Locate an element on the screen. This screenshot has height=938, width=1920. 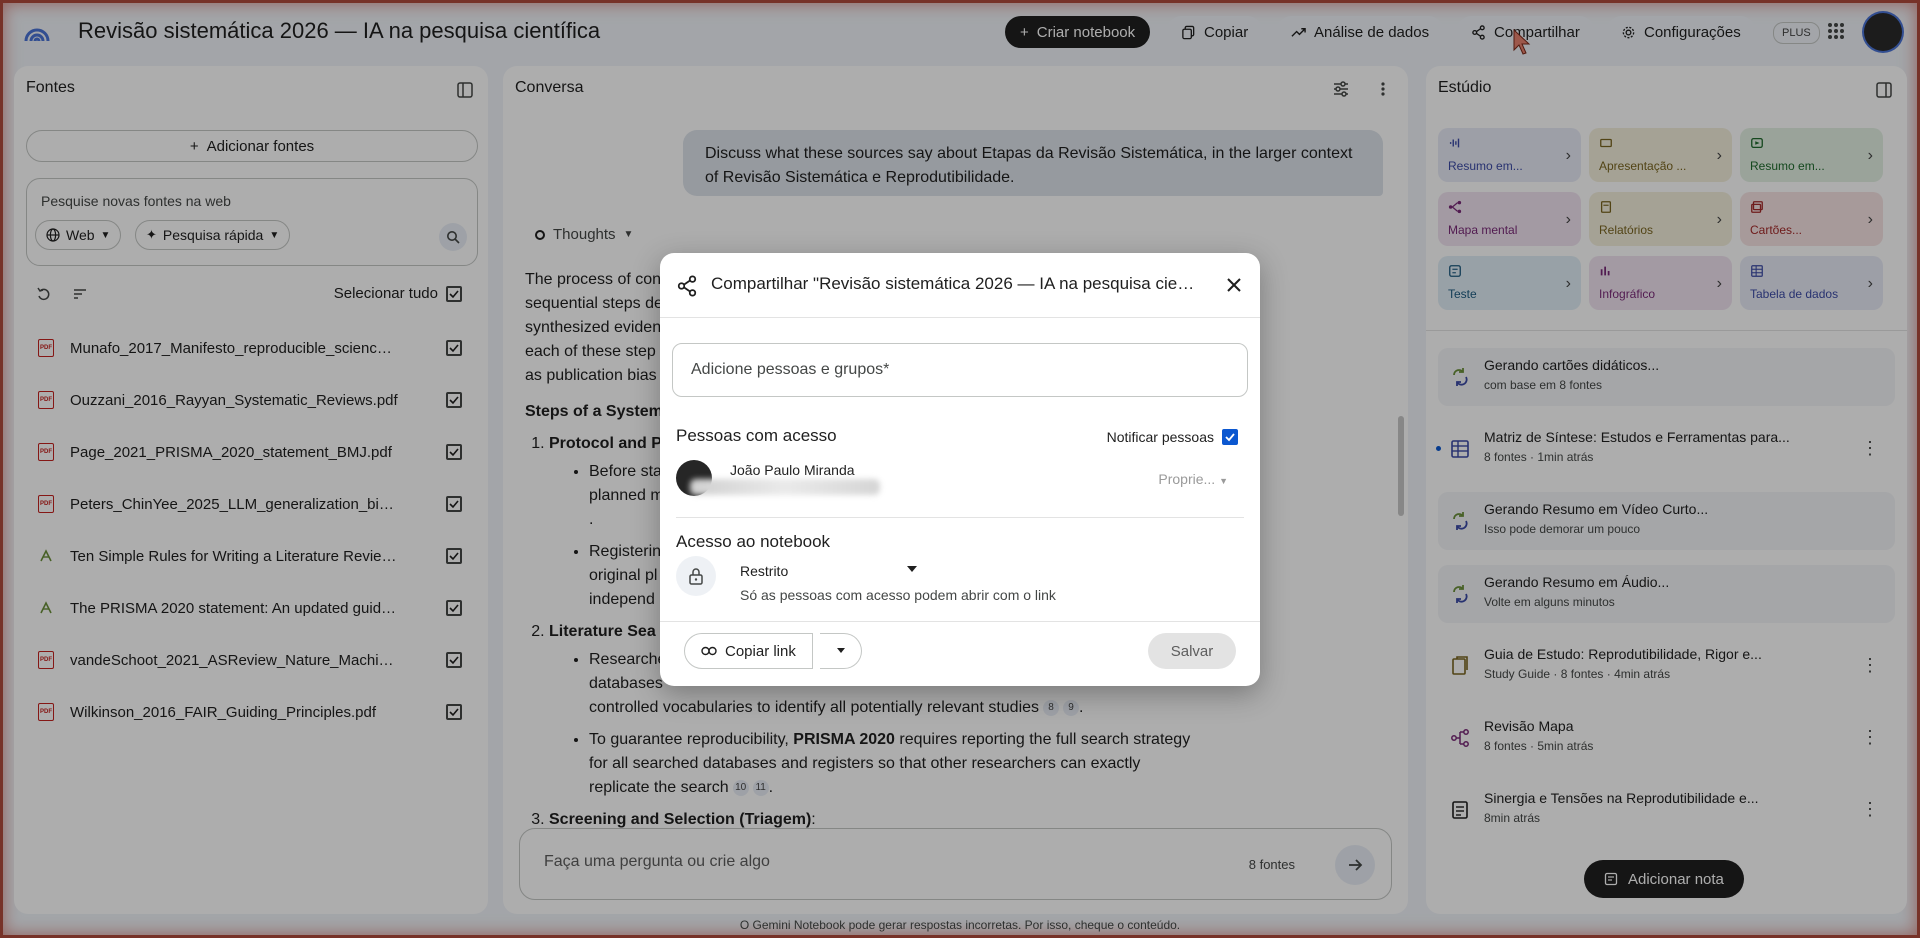
copy-link-options-button is located at coordinates (841, 651).